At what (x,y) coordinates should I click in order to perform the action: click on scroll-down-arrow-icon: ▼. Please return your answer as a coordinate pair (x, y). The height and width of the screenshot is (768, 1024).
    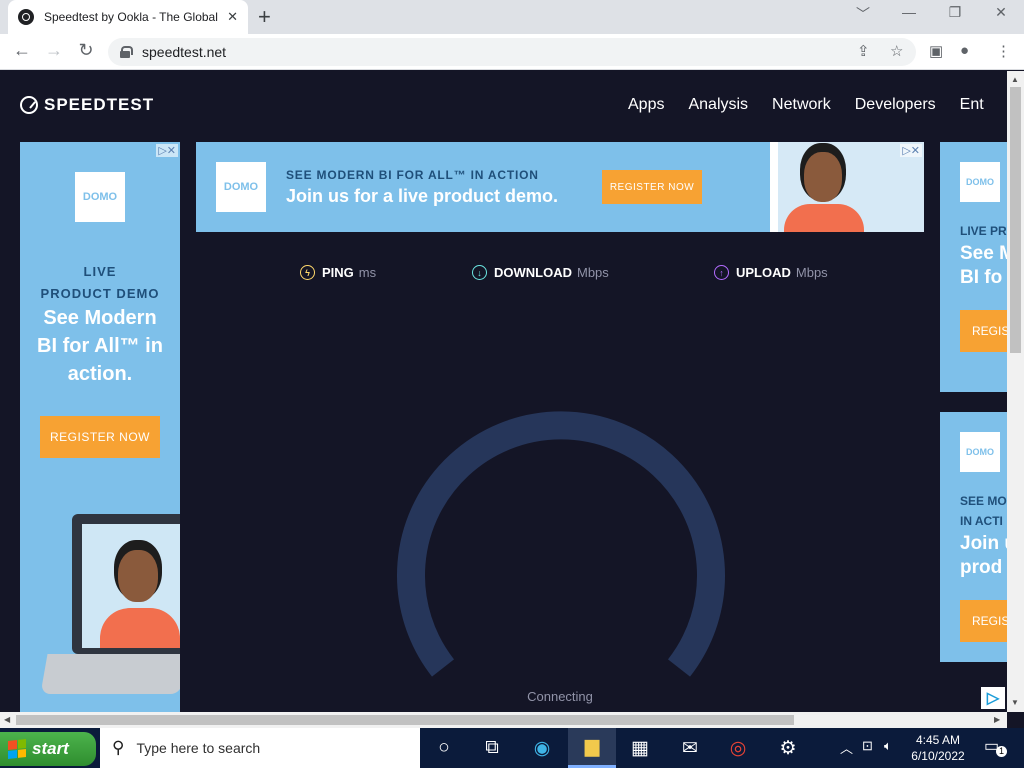
    Looking at the image, I should click on (1015, 702).